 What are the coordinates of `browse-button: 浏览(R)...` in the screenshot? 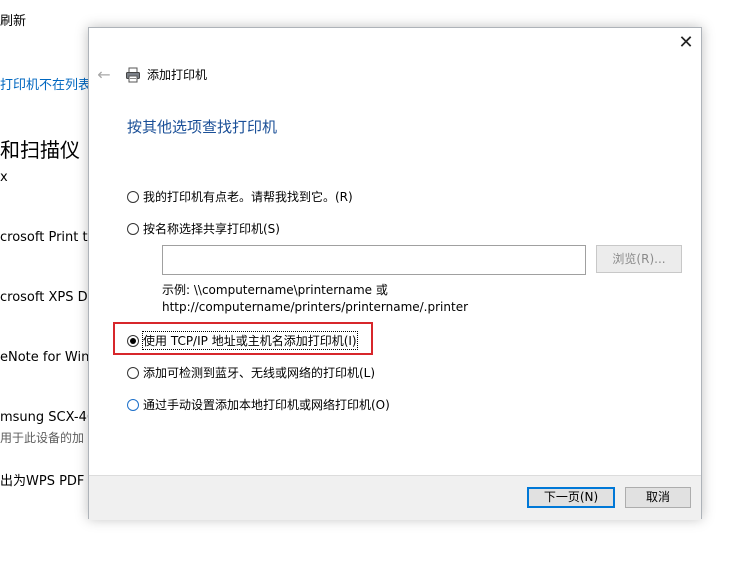 It's located at (639, 259).